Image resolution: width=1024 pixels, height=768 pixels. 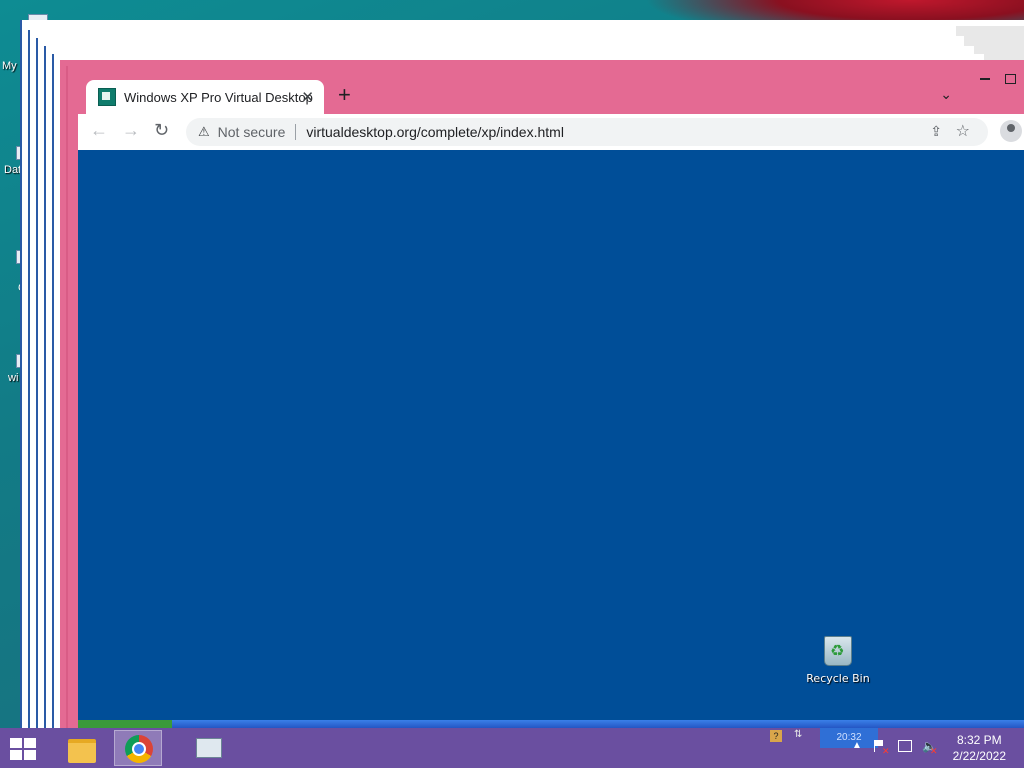 What do you see at coordinates (551, 724) in the screenshot?
I see `xp-taskbar` at bounding box center [551, 724].